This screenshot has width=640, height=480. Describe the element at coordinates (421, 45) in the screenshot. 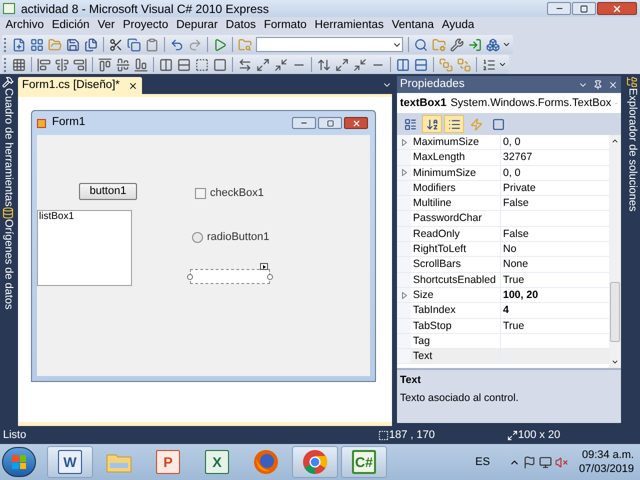

I see `find-icon` at that location.